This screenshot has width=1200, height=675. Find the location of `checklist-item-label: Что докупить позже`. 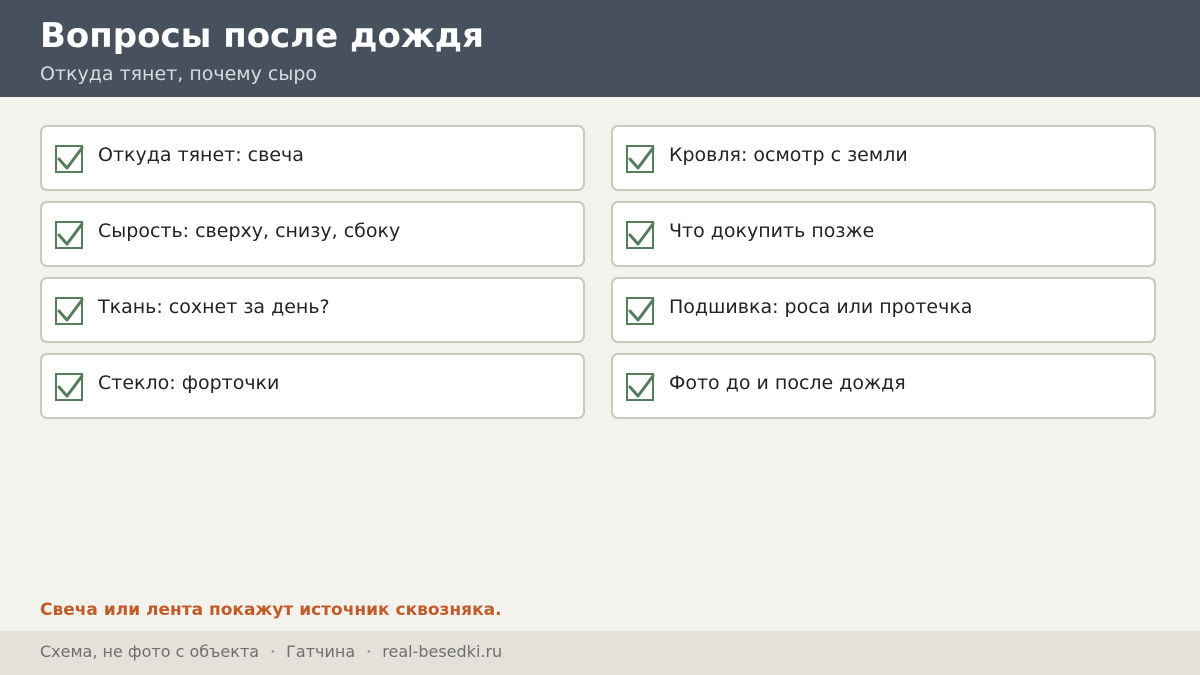

checklist-item-label: Что докупить позже is located at coordinates (772, 231).